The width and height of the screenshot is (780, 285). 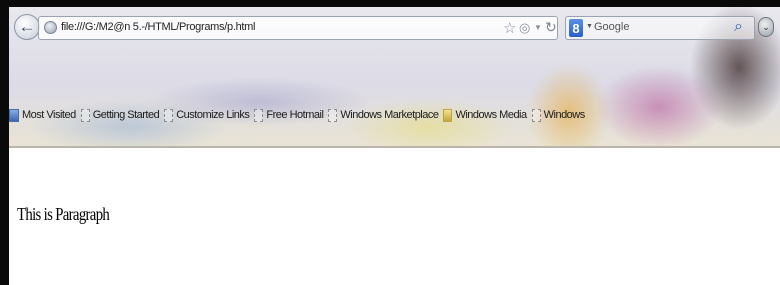 What do you see at coordinates (63, 214) in the screenshot?
I see `page-paragraph: This is Paragraph` at bounding box center [63, 214].